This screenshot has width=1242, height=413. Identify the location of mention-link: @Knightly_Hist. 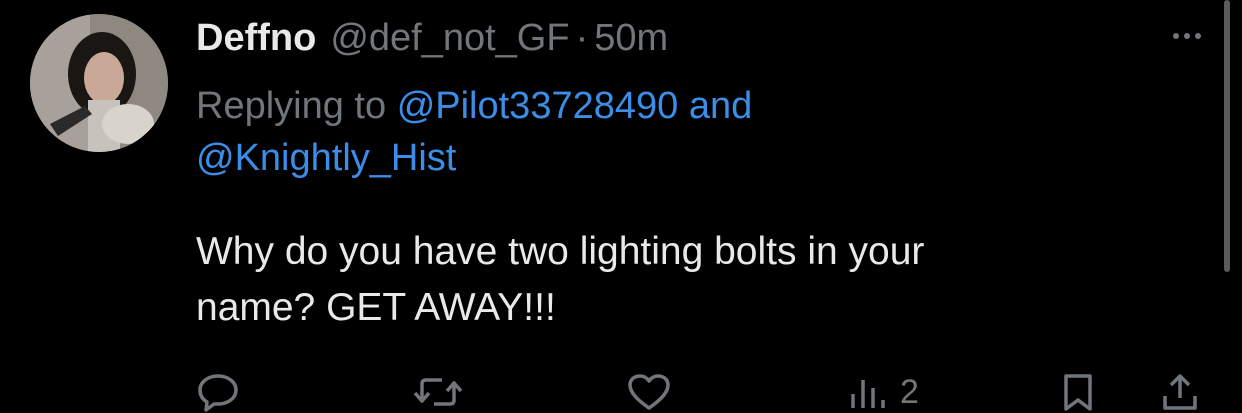
(326, 158).